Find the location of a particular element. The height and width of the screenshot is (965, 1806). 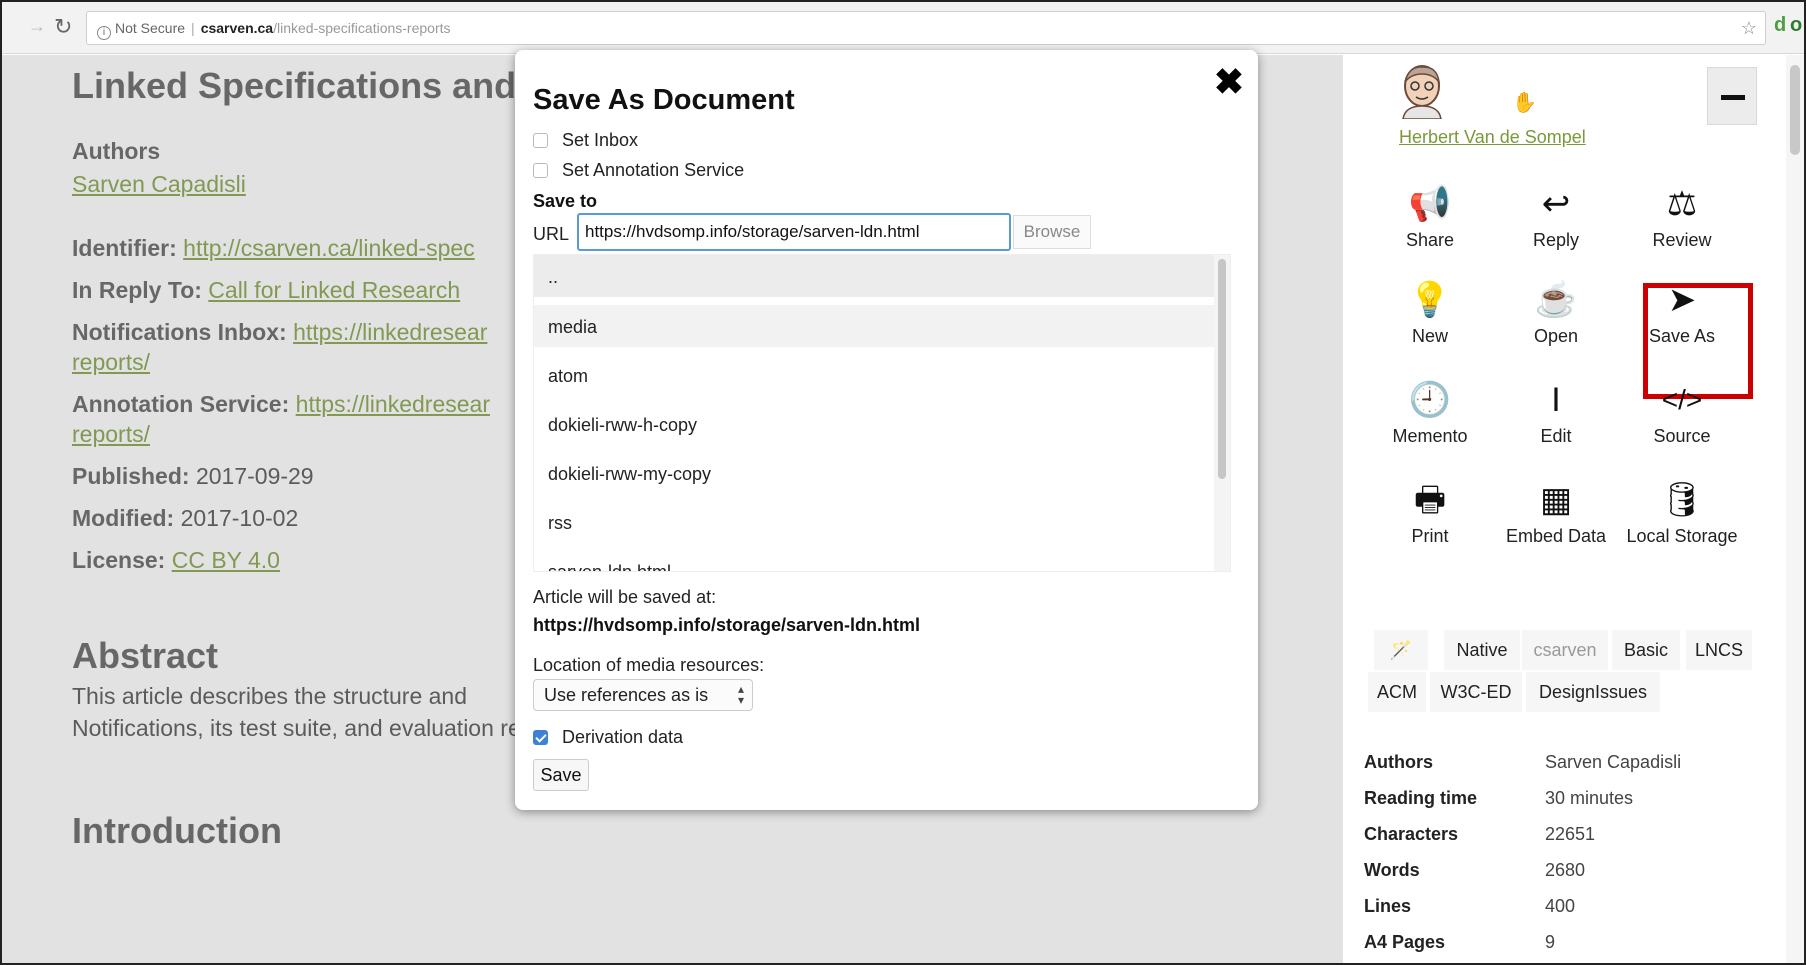

save-button: Save is located at coordinates (561, 775).